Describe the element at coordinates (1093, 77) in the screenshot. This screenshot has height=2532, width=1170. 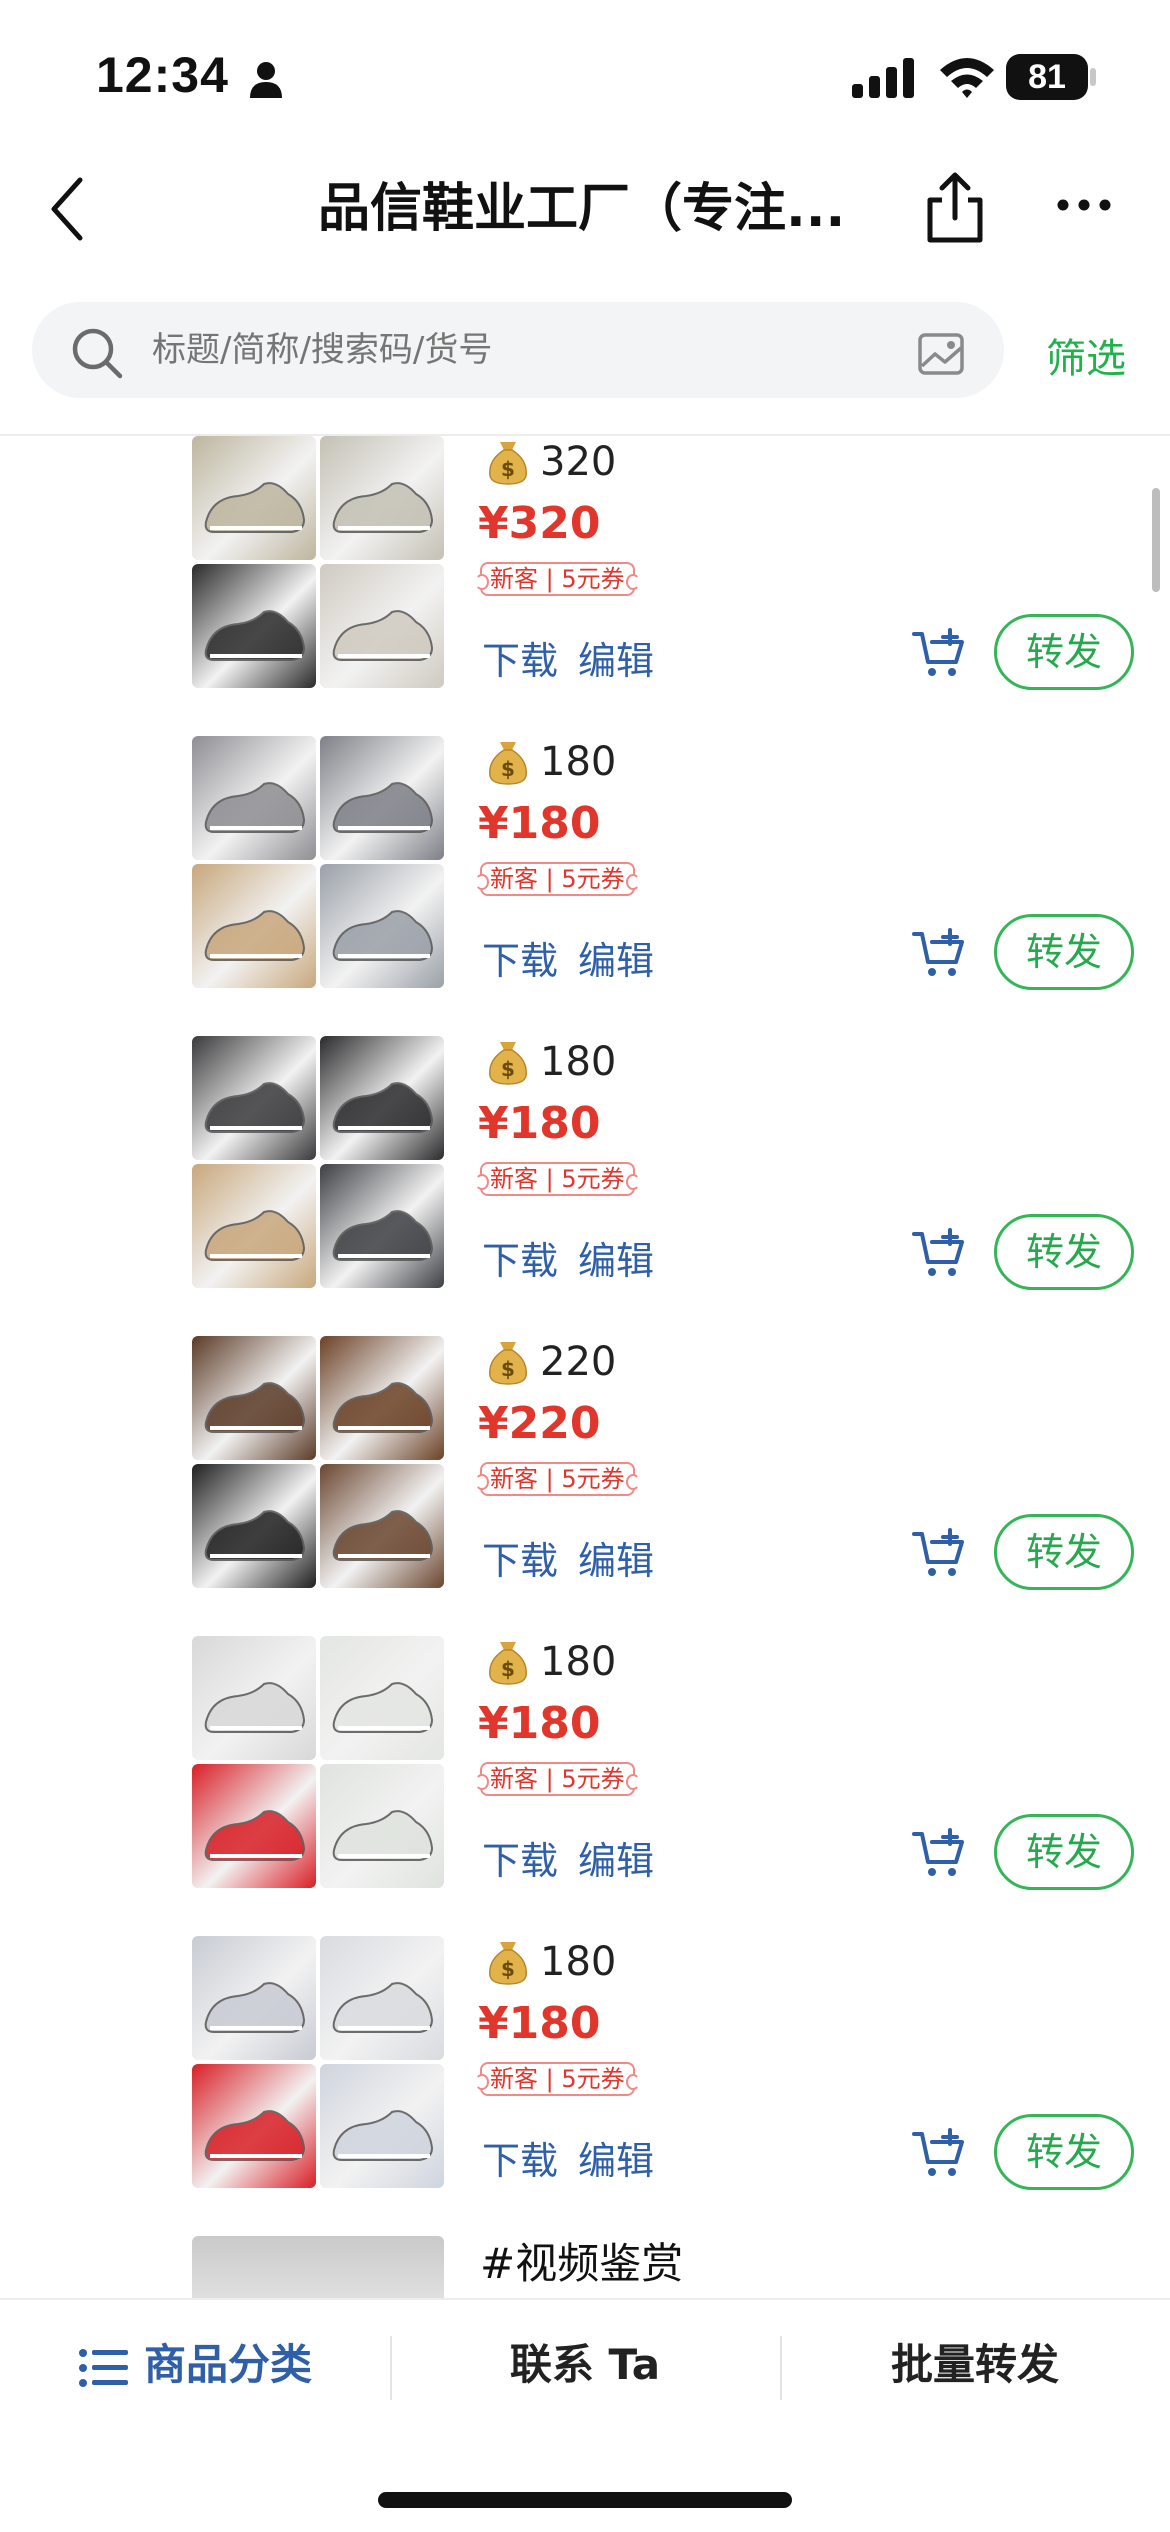
I see `battery-tip` at that location.